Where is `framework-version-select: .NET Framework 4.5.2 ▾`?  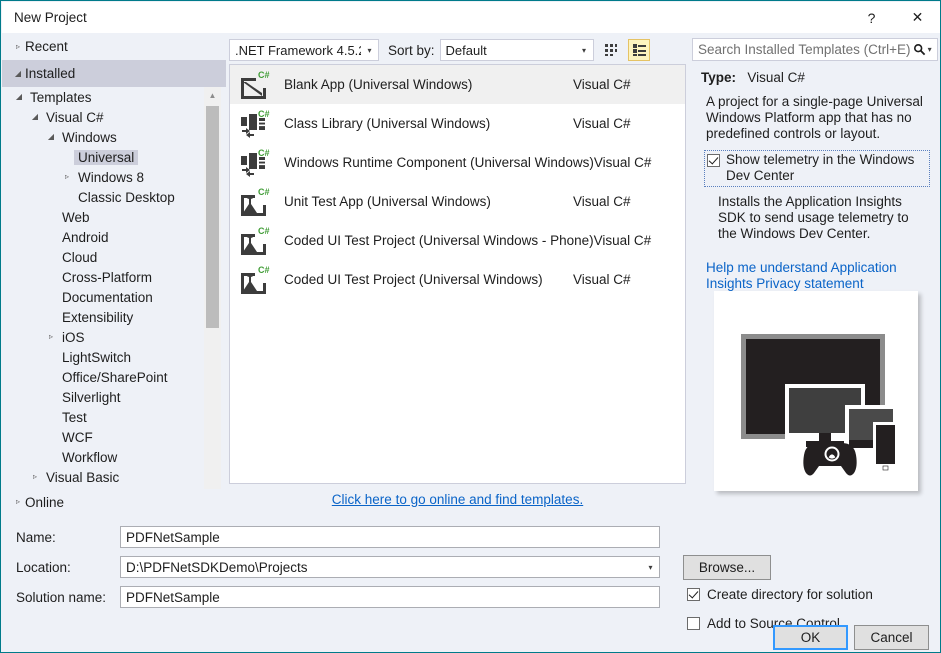
framework-version-select: .NET Framework 4.5.2 ▾ is located at coordinates (304, 50).